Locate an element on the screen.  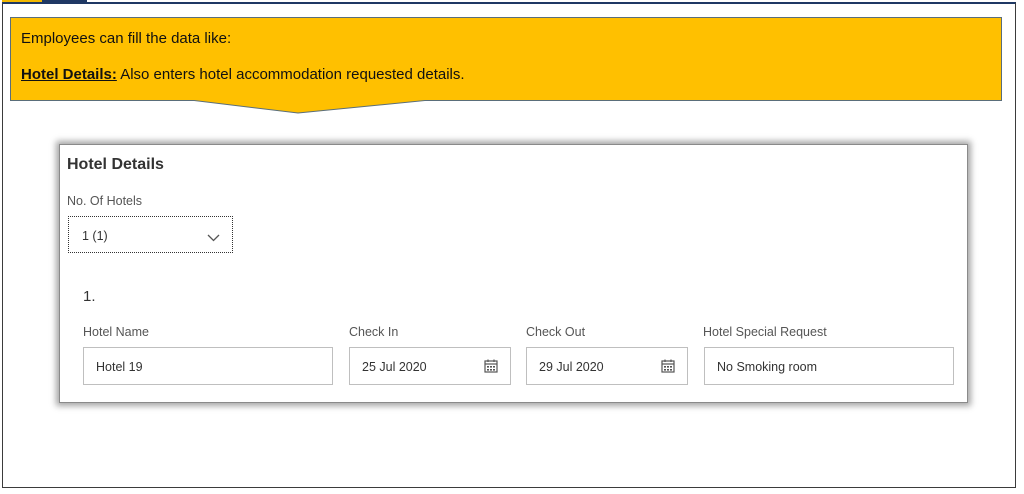
chevron-down-icon is located at coordinates (213, 238).